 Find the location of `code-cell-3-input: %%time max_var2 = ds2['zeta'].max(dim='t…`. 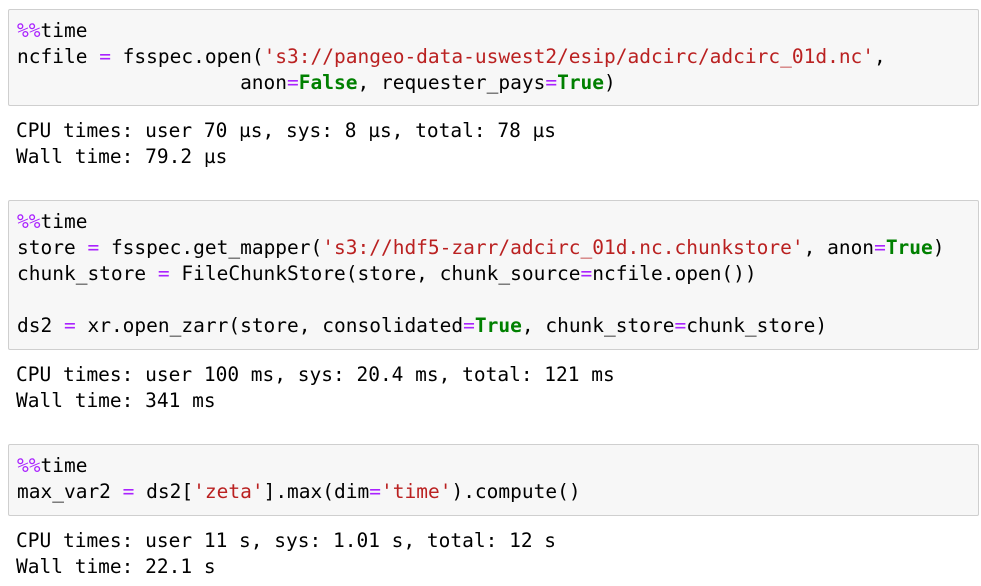

code-cell-3-input: %%time max_var2 = ds2['zeta'].max(dim='t… is located at coordinates (493, 480).